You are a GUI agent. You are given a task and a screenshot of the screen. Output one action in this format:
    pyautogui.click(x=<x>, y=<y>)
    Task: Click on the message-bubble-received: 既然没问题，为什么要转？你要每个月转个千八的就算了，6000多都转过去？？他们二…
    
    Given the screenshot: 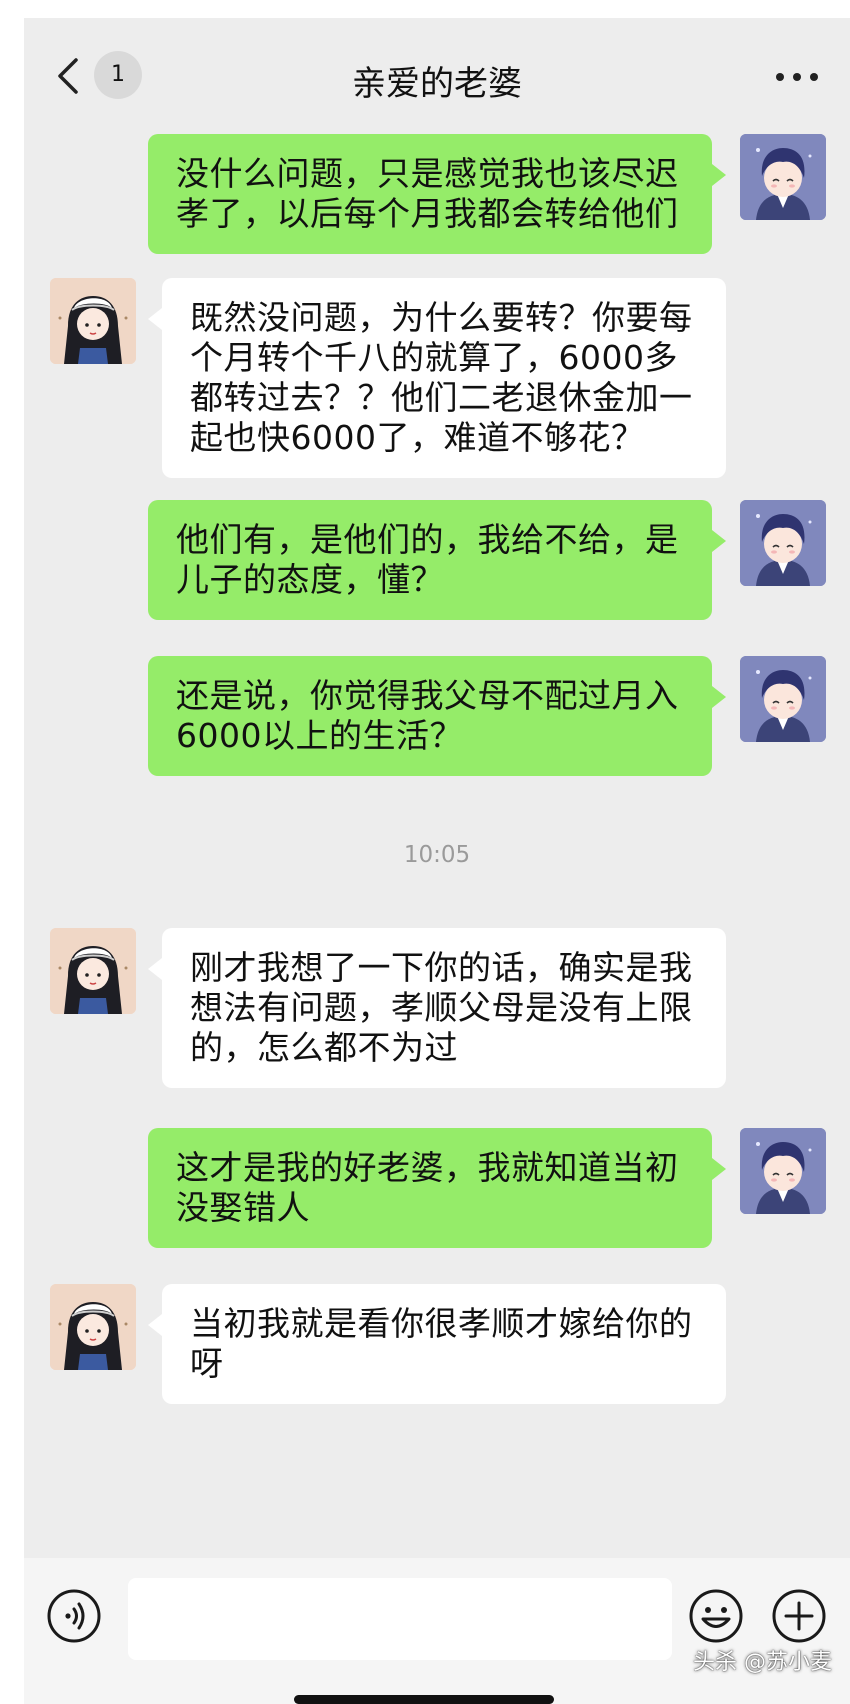 What is the action you would take?
    pyautogui.click(x=437, y=378)
    